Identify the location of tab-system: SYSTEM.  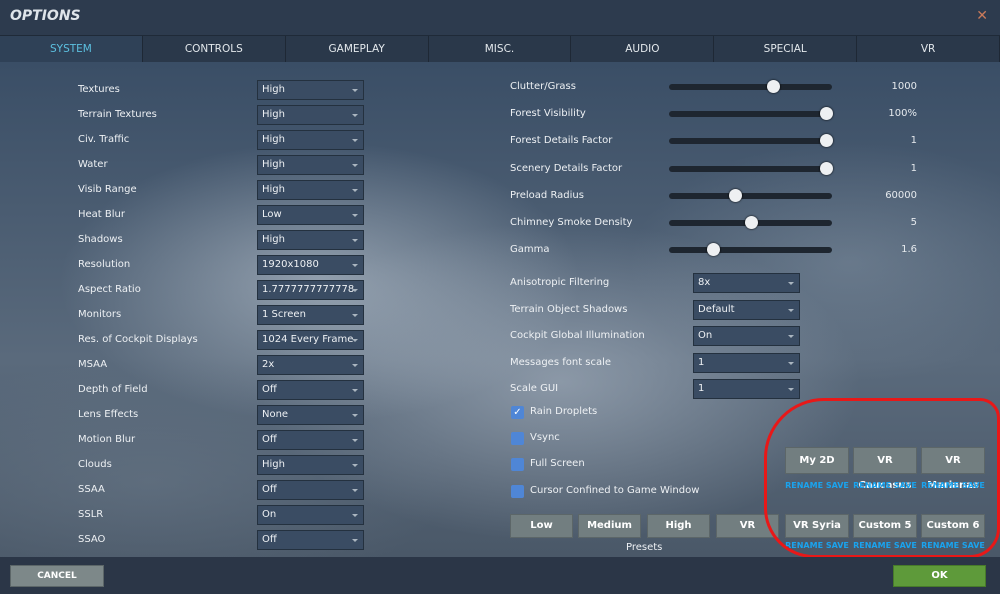
(71, 49).